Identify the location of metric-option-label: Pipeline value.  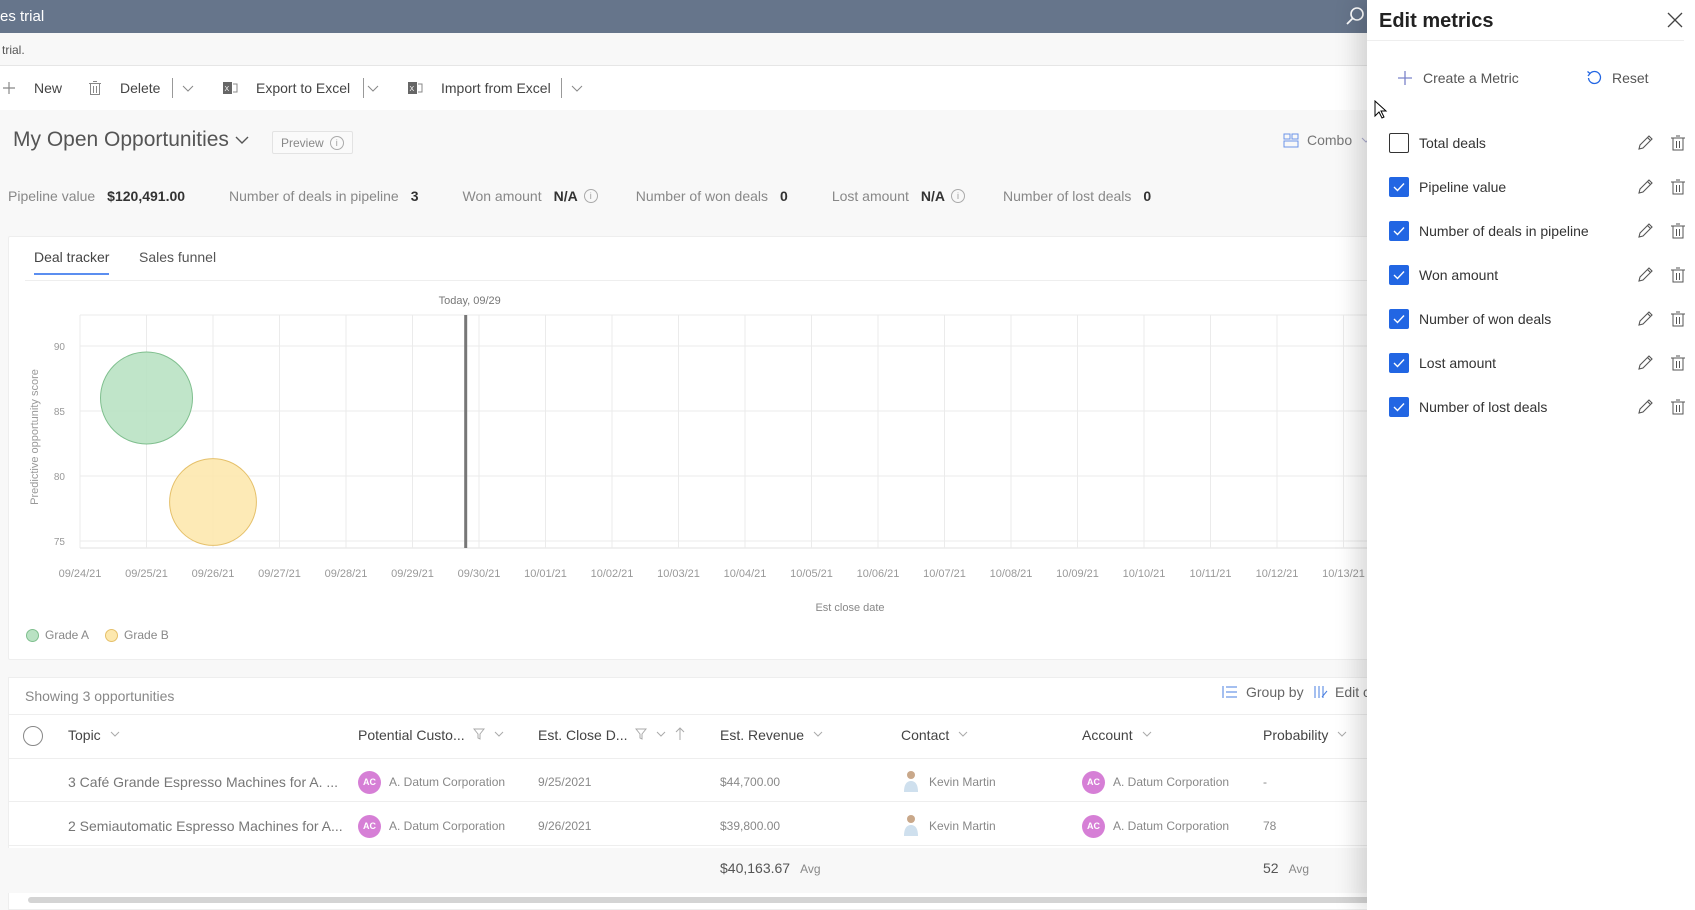
(1463, 187).